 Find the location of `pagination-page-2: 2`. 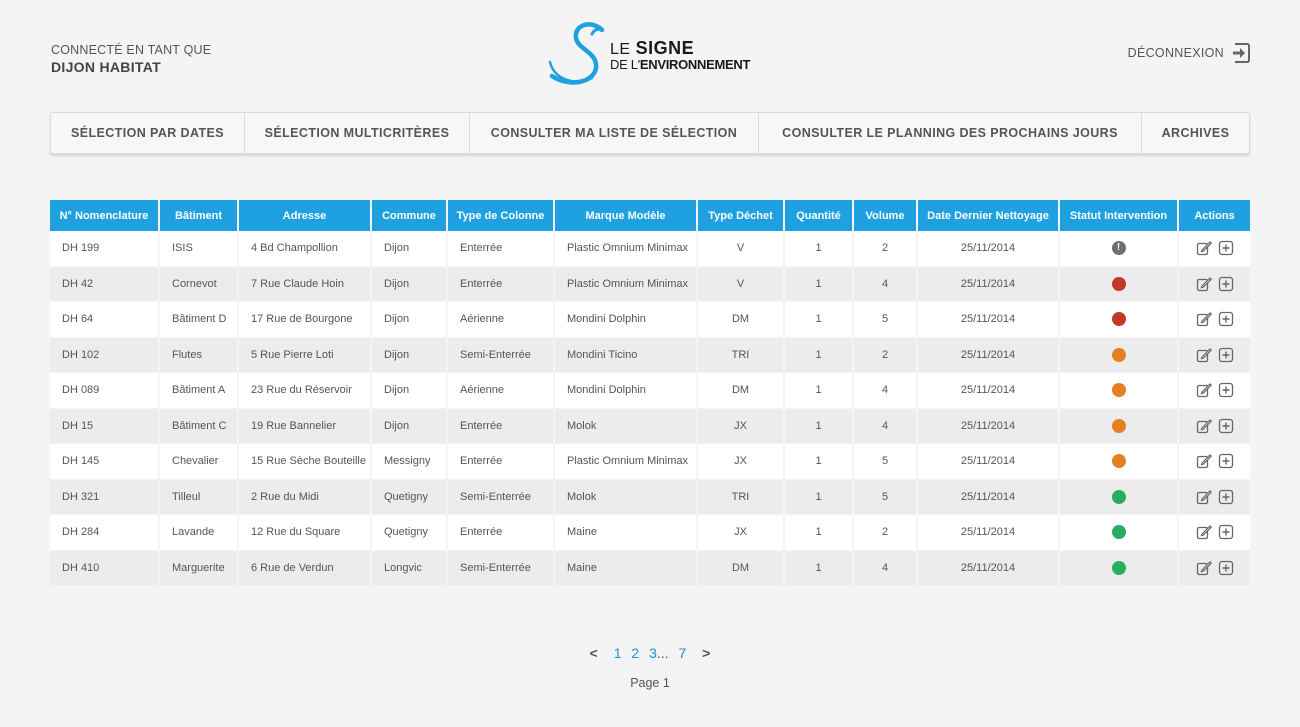

pagination-page-2: 2 is located at coordinates (635, 653).